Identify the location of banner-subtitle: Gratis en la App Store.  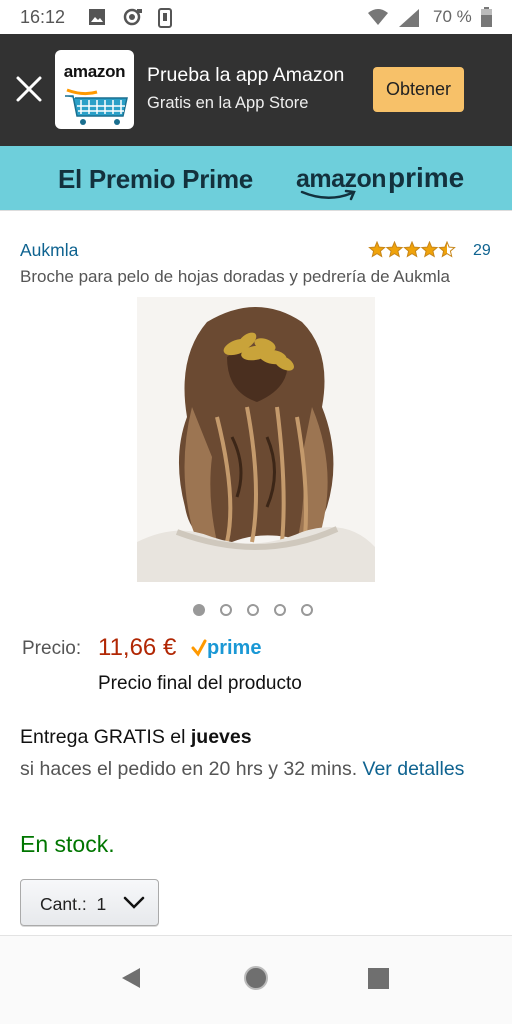
(228, 103).